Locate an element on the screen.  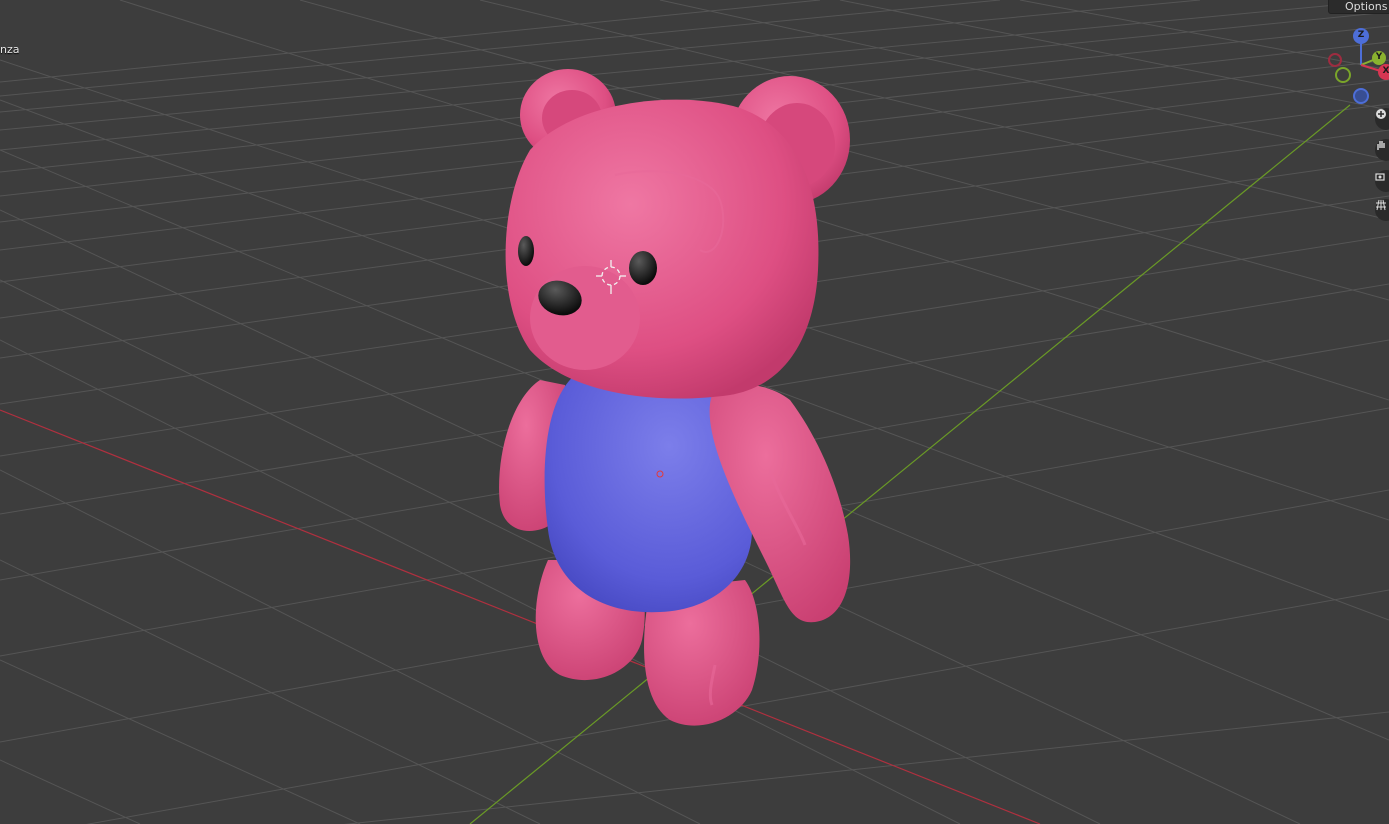
gizmo-neg-y-circle is located at coordinates (1343, 75).